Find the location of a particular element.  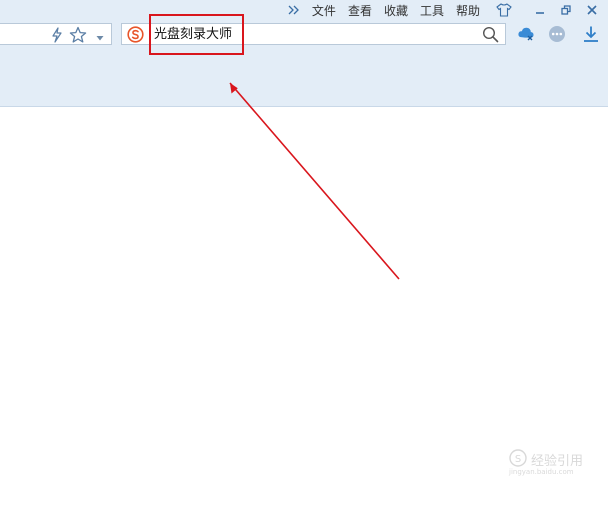

search-icon is located at coordinates (490, 34).